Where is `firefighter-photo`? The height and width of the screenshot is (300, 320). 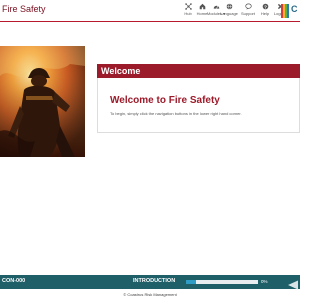 firefighter-photo is located at coordinates (42, 101).